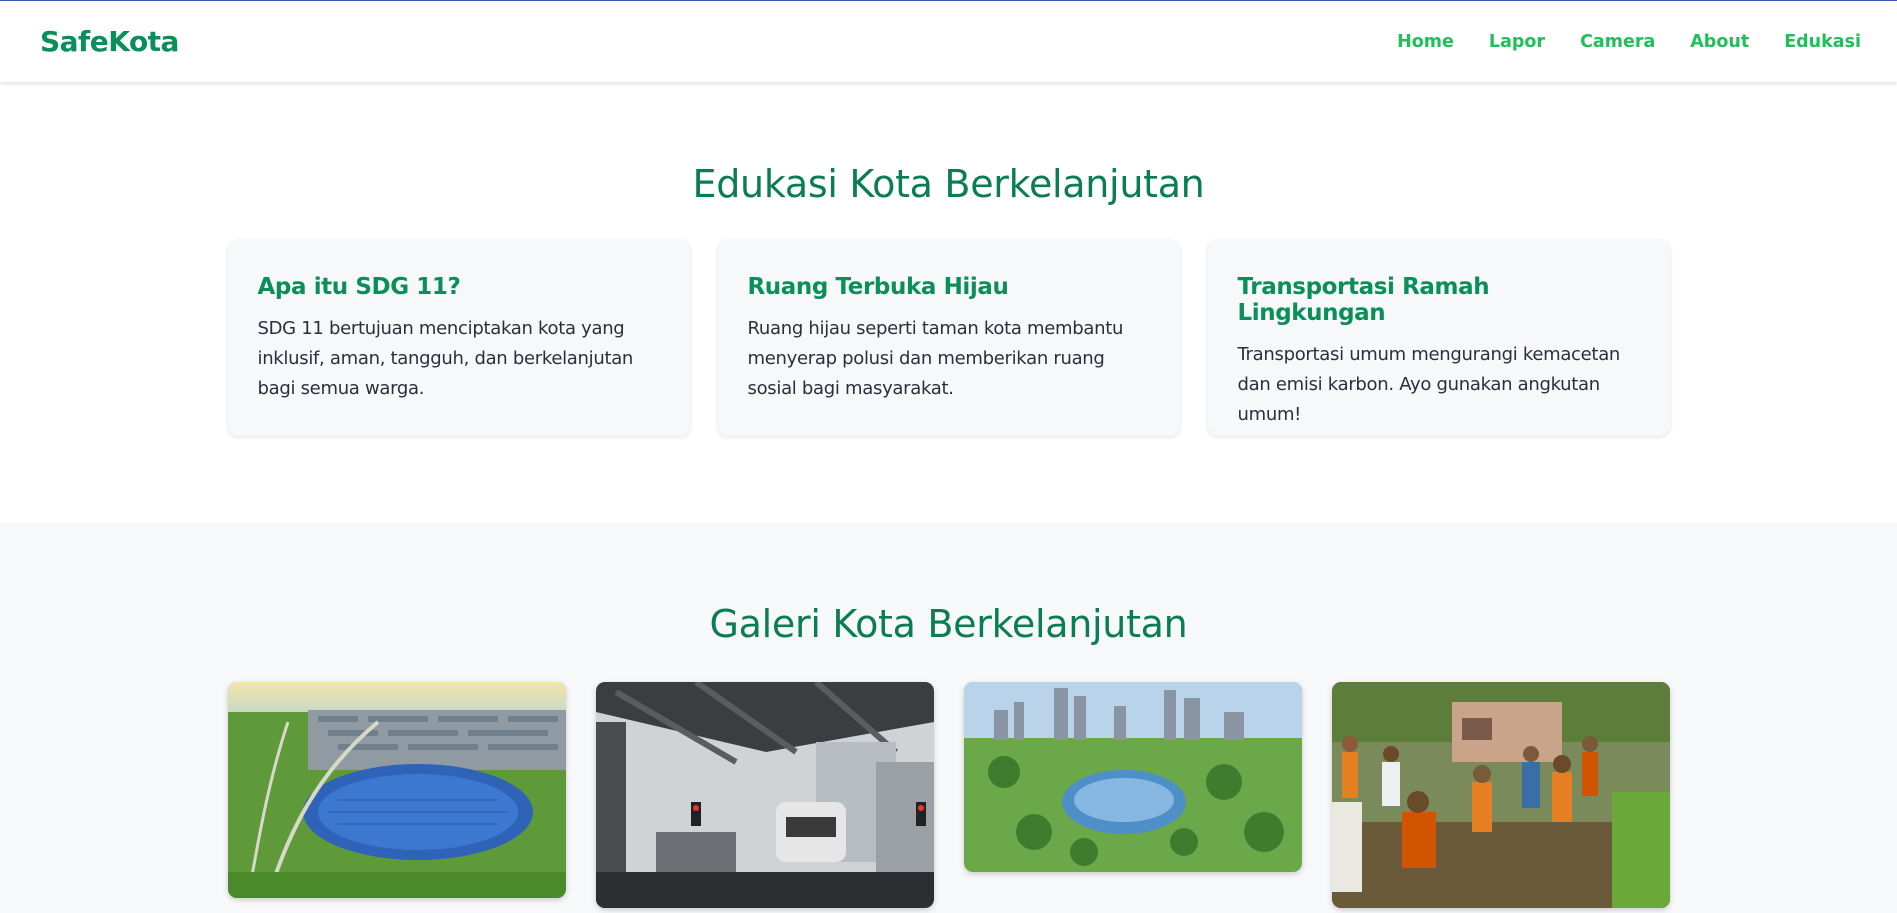 This screenshot has width=1897, height=913. What do you see at coordinates (764, 795) in the screenshot?
I see `gallery-image-train-station` at bounding box center [764, 795].